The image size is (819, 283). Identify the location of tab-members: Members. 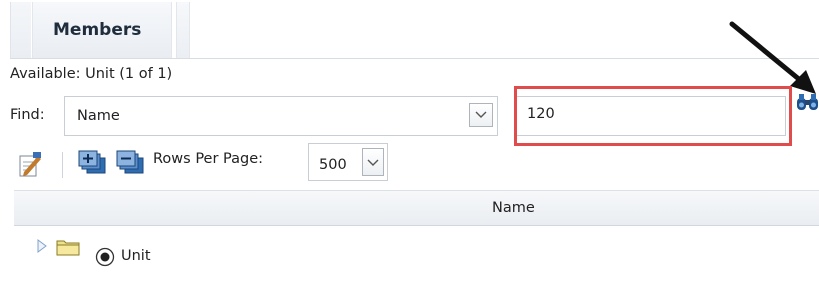
(102, 30).